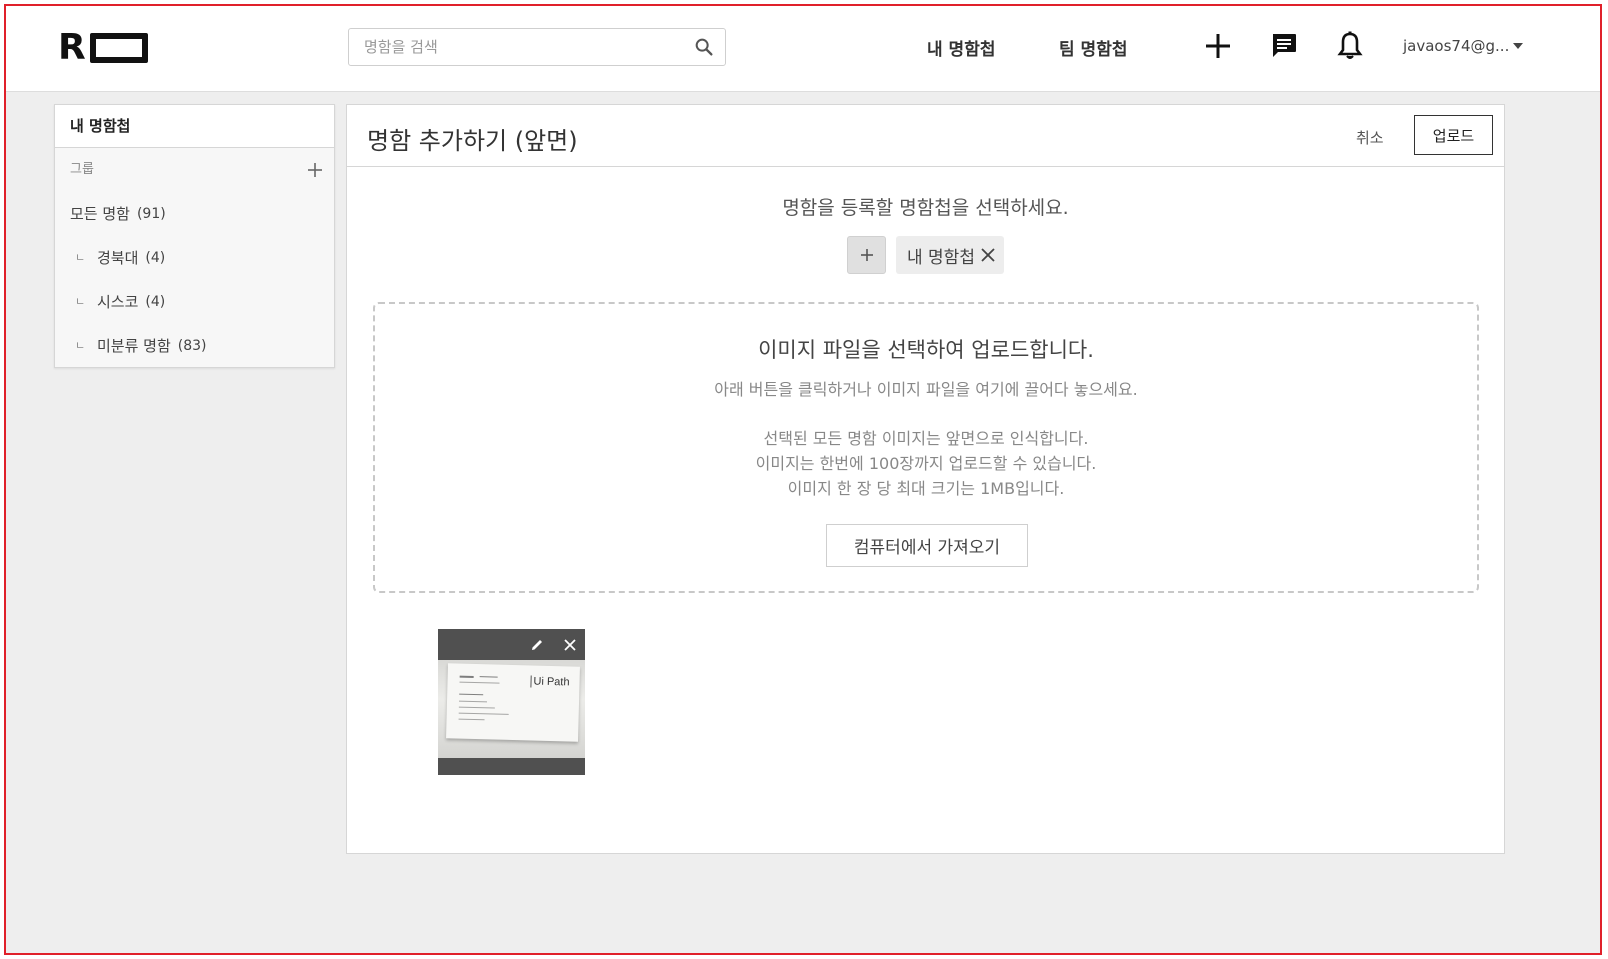 The image size is (1608, 959). Describe the element at coordinates (925, 136) in the screenshot. I see `panel-header: 명함 추가하기 (앞면) 취소 업로드` at that location.